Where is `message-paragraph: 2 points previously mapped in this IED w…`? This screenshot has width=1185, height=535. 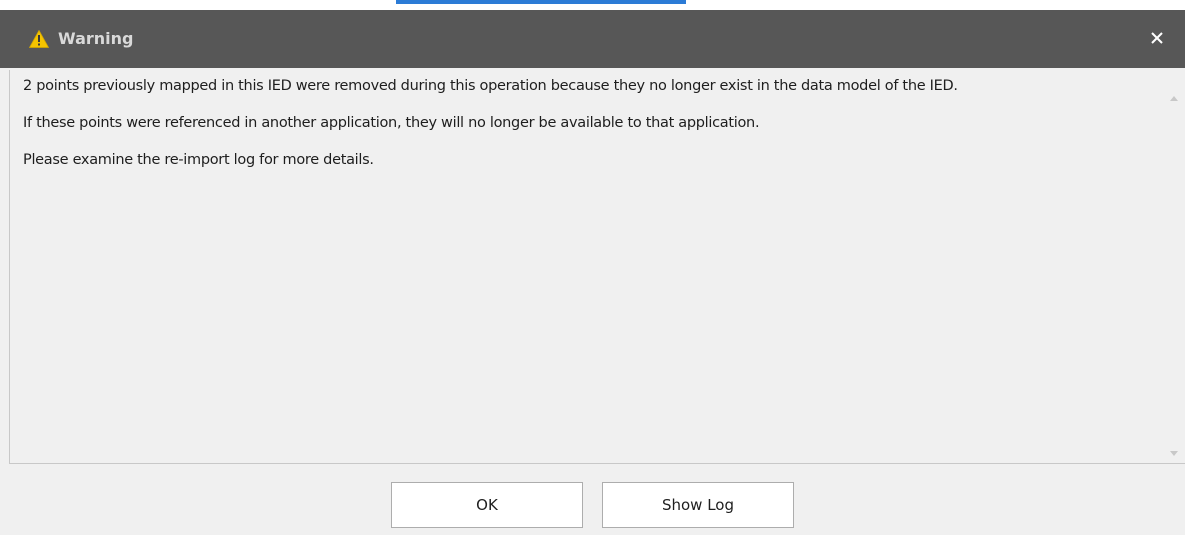
message-paragraph: 2 points previously mapped in this IED w… is located at coordinates (490, 86).